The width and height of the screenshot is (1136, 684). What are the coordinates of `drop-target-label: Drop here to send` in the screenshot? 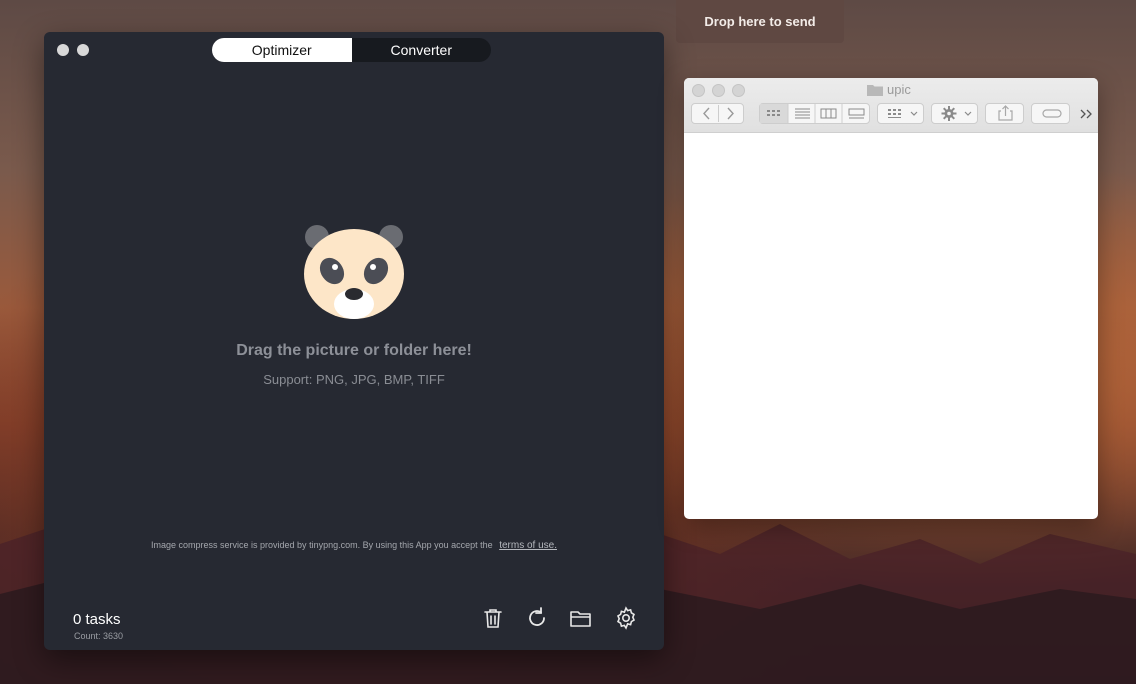 It's located at (760, 21).